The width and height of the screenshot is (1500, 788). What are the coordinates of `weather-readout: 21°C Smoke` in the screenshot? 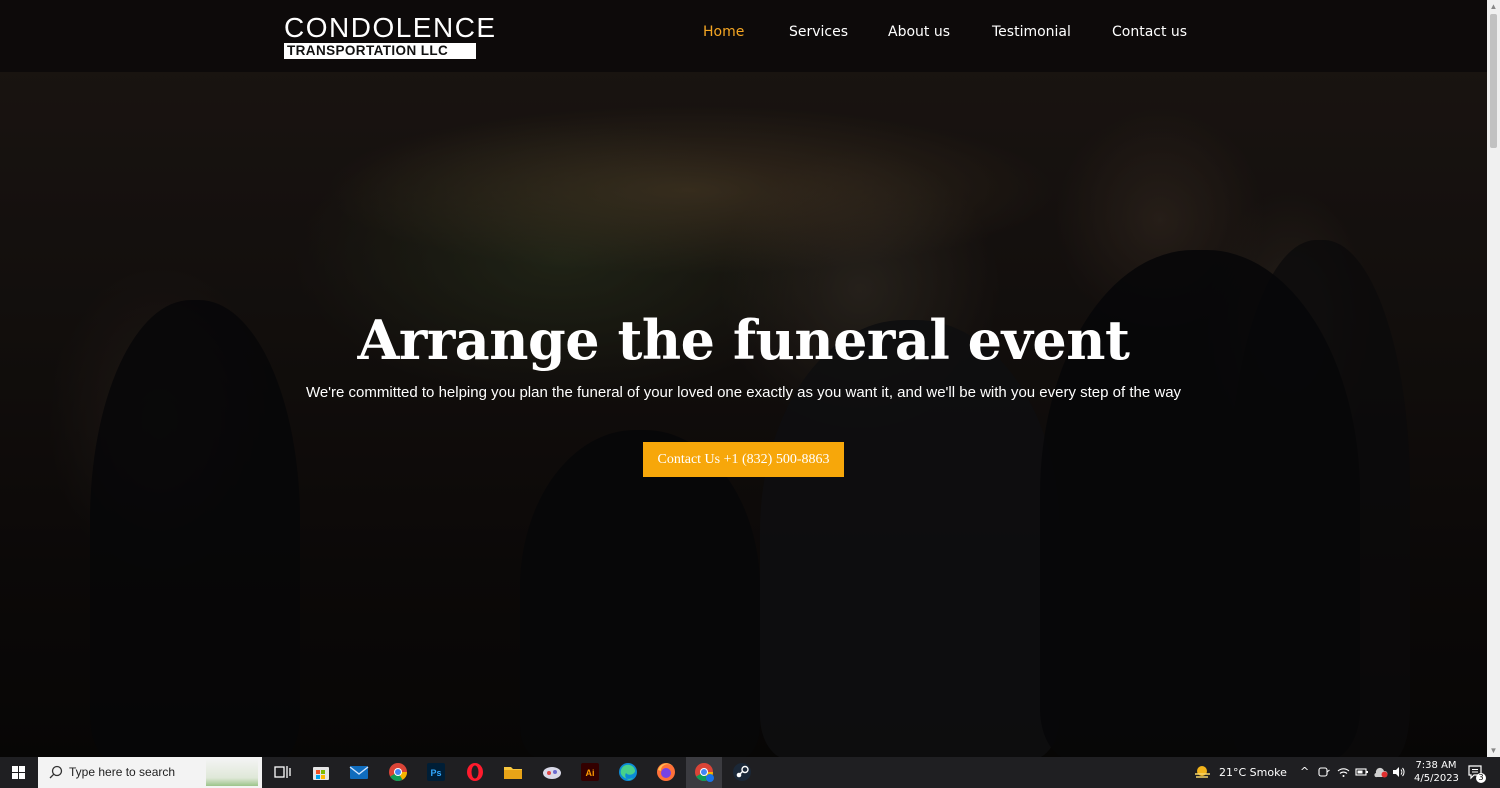 It's located at (1253, 772).